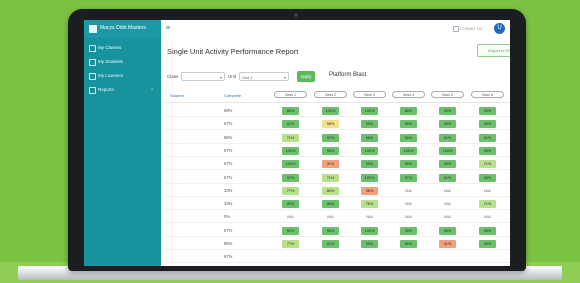 Image resolution: width=580 pixels, height=283 pixels. I want to click on session-column-header: Sess 2, so click(330, 94).